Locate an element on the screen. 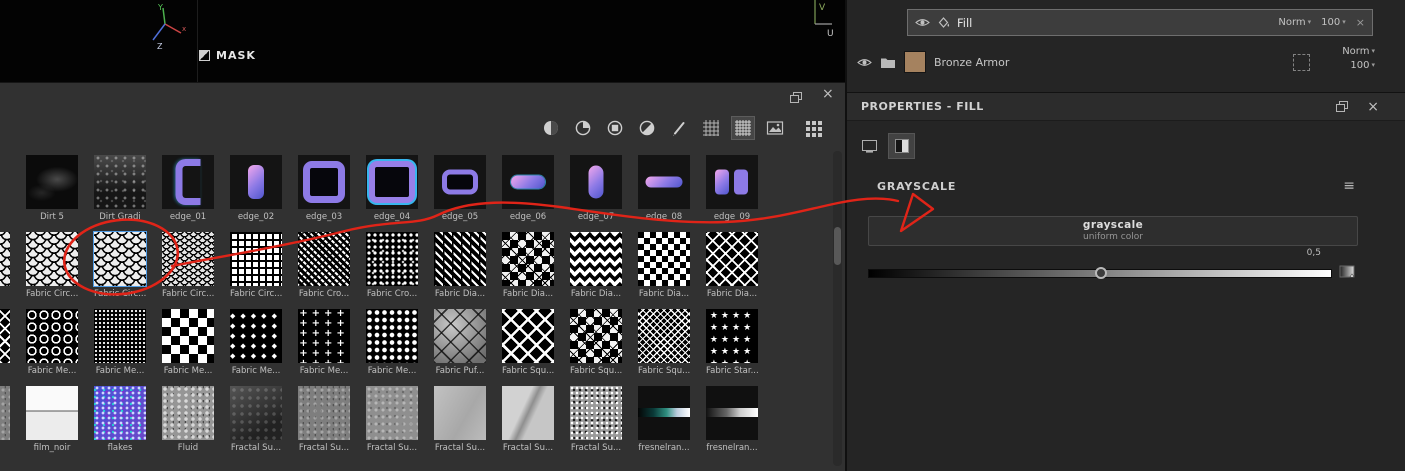  square-in-circle-icon is located at coordinates (615, 128).